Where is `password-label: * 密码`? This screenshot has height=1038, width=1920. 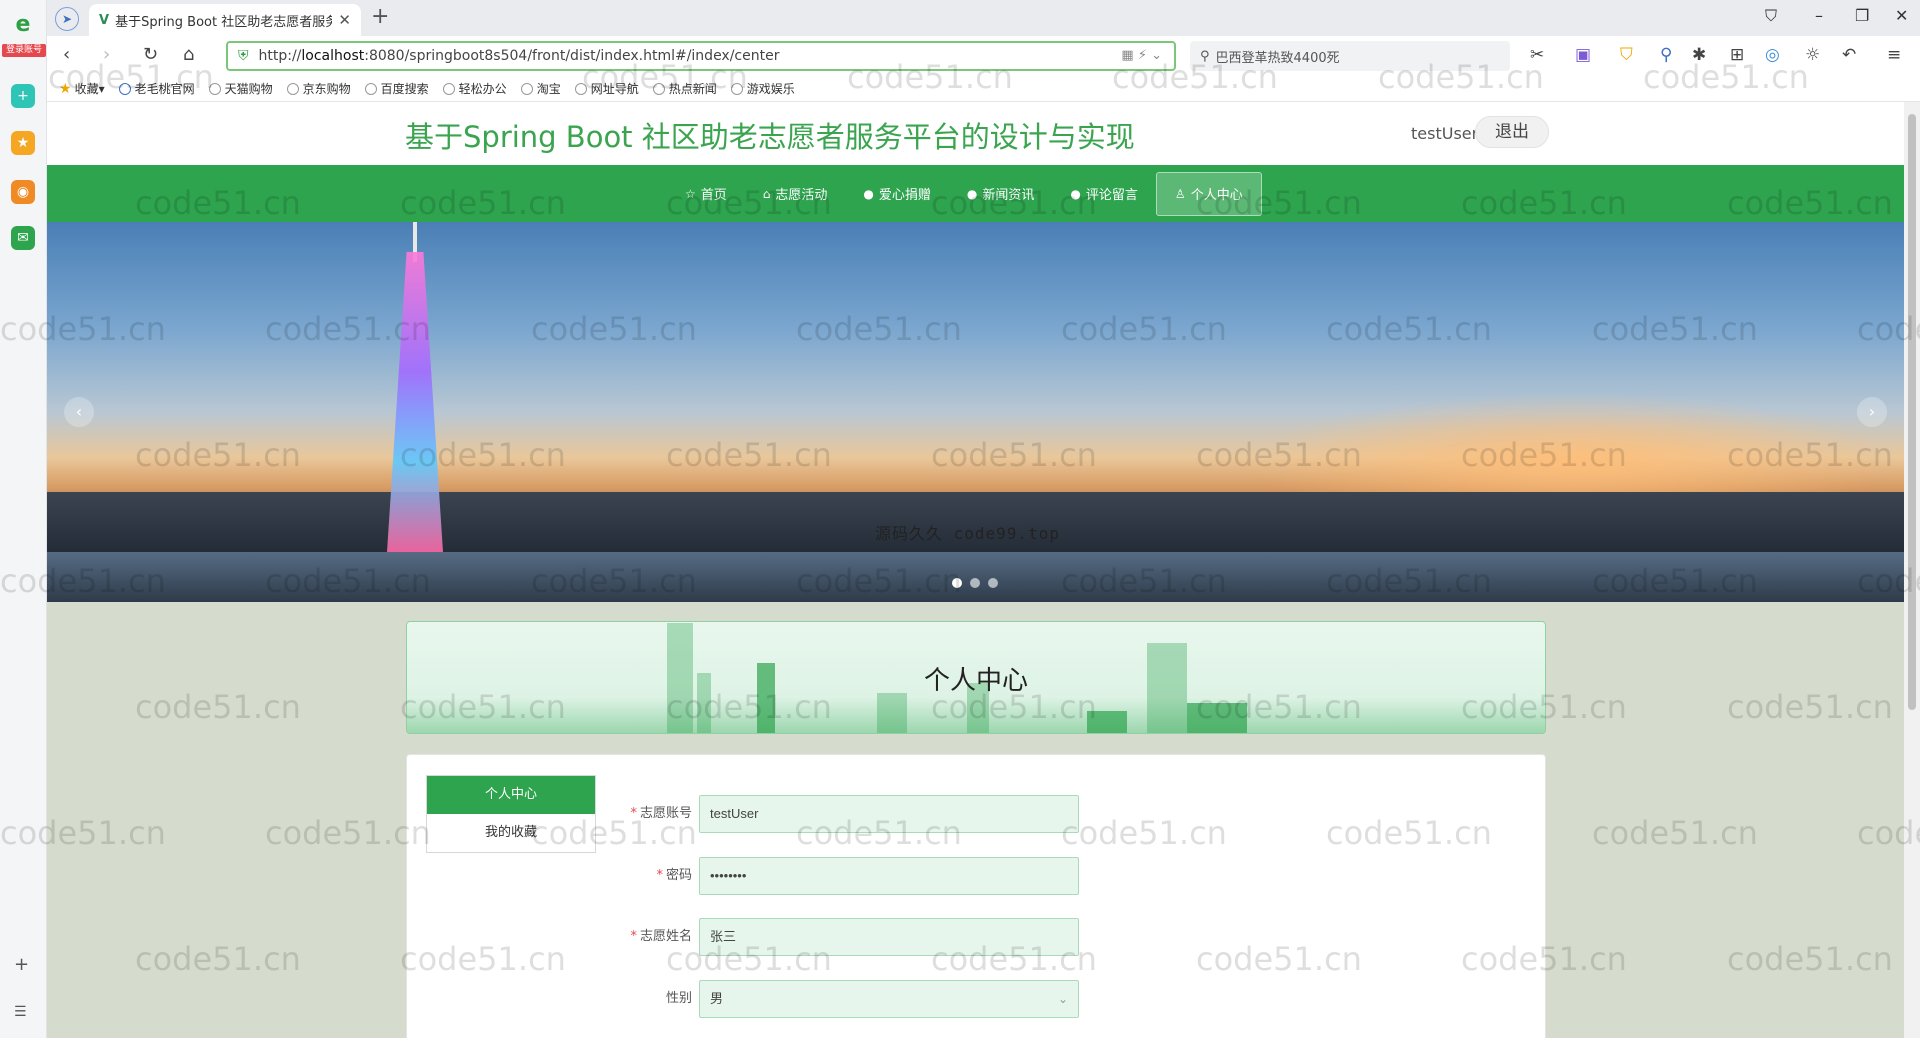
password-label: * 密码 is located at coordinates (674, 875).